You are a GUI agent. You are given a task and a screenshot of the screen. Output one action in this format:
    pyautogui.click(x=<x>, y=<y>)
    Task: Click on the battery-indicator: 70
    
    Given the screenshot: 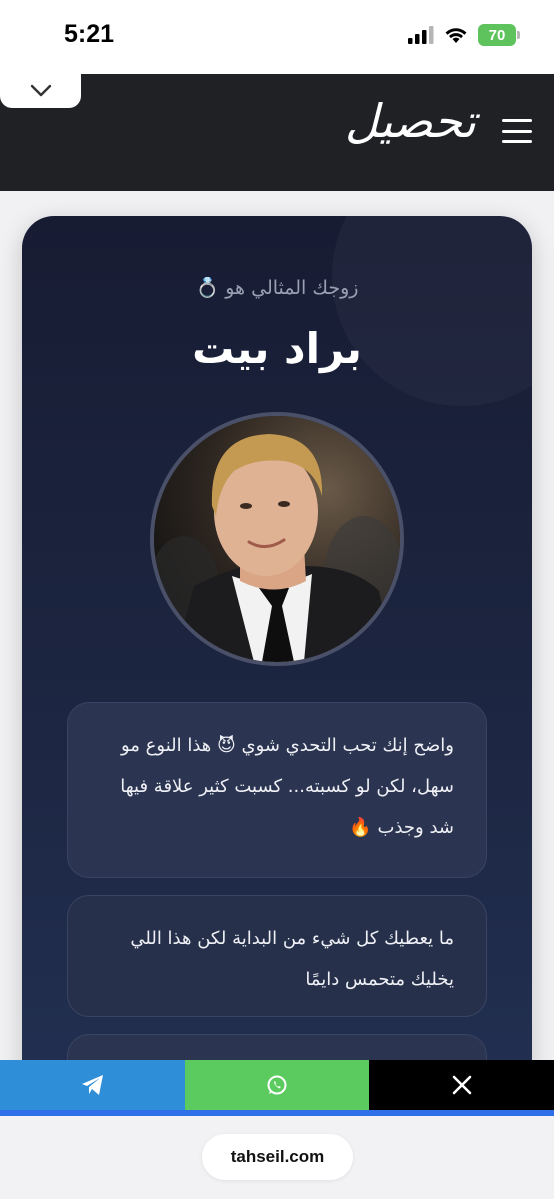 What is the action you would take?
    pyautogui.click(x=499, y=35)
    